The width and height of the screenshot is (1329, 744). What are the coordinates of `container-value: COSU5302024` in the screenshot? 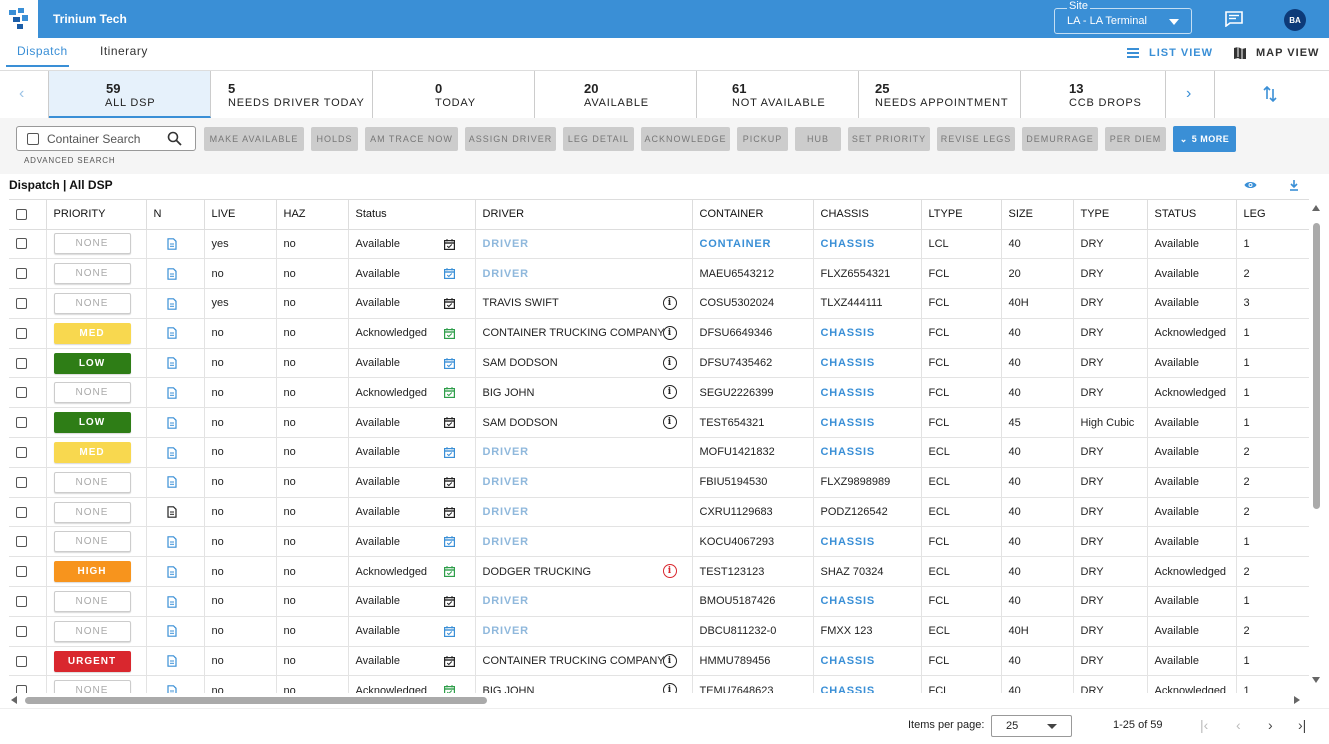 It's located at (737, 303).